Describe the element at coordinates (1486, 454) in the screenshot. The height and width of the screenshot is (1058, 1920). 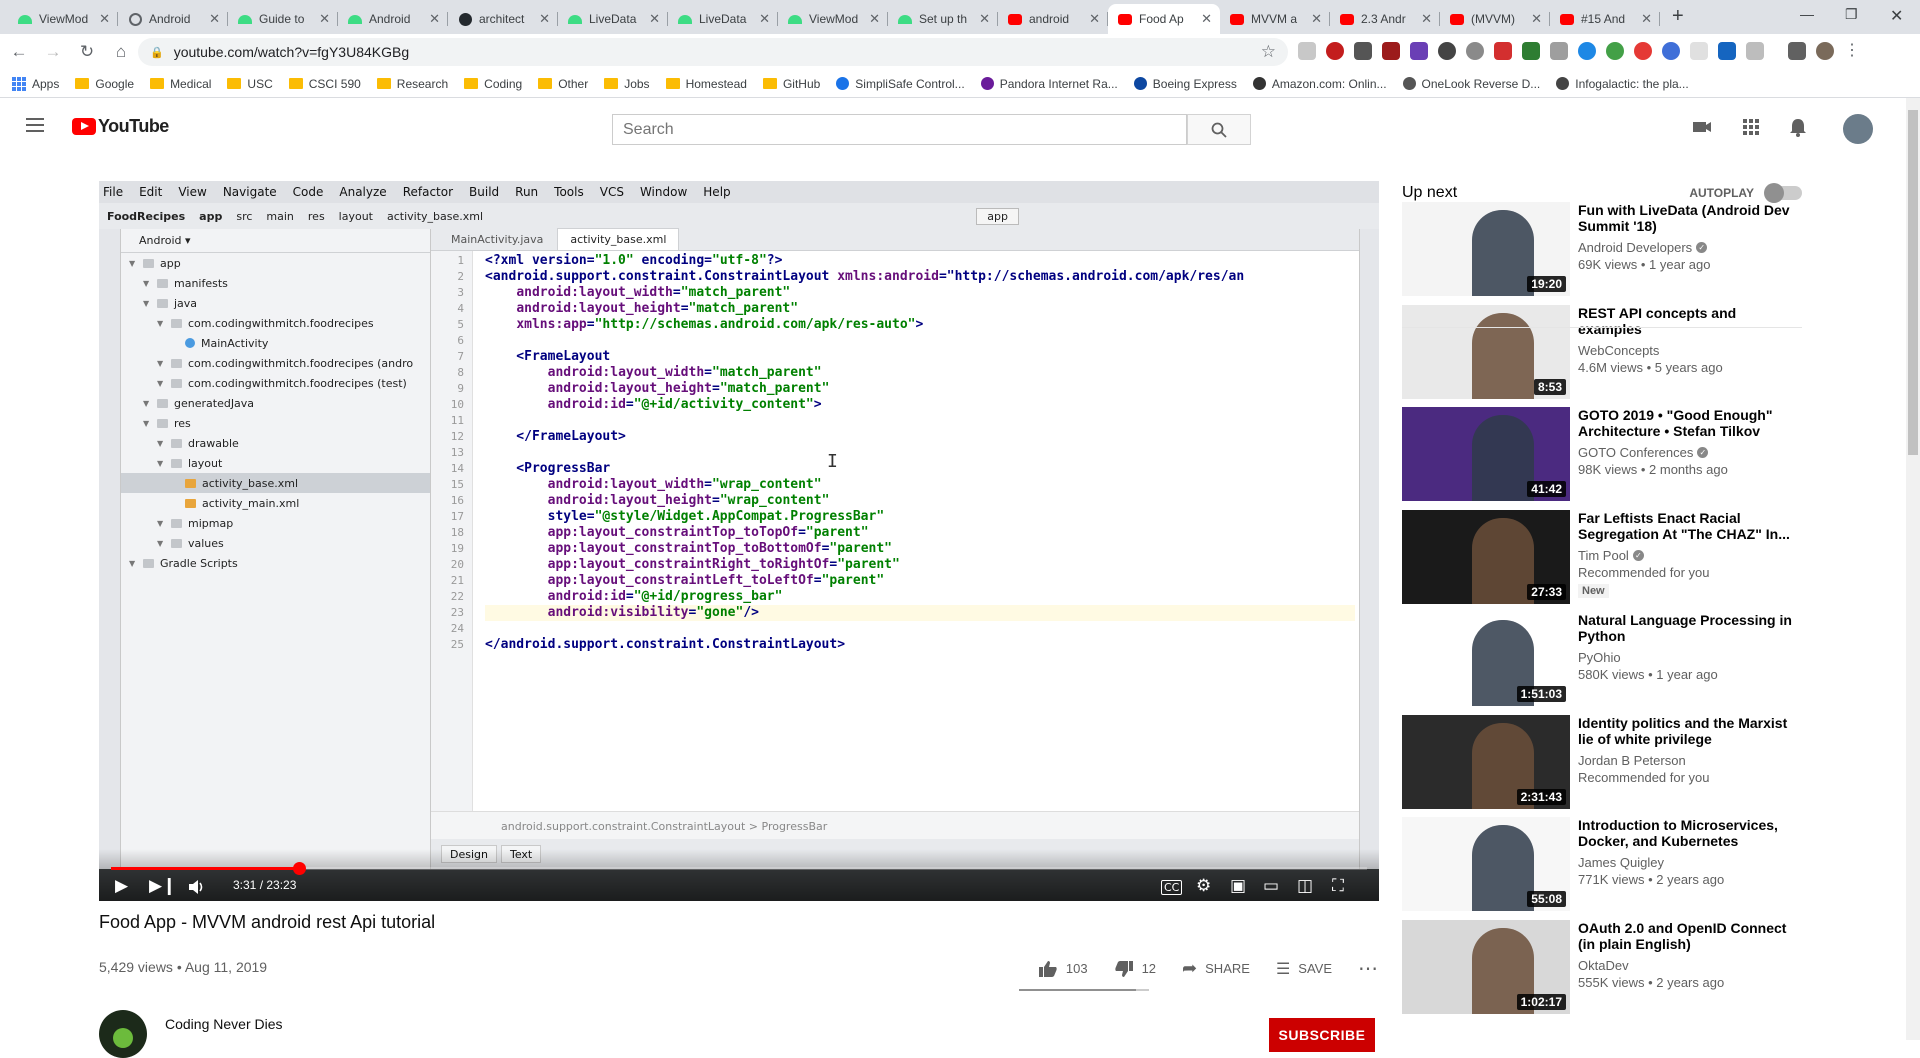
I see `video-thumbnail: 41:42` at that location.